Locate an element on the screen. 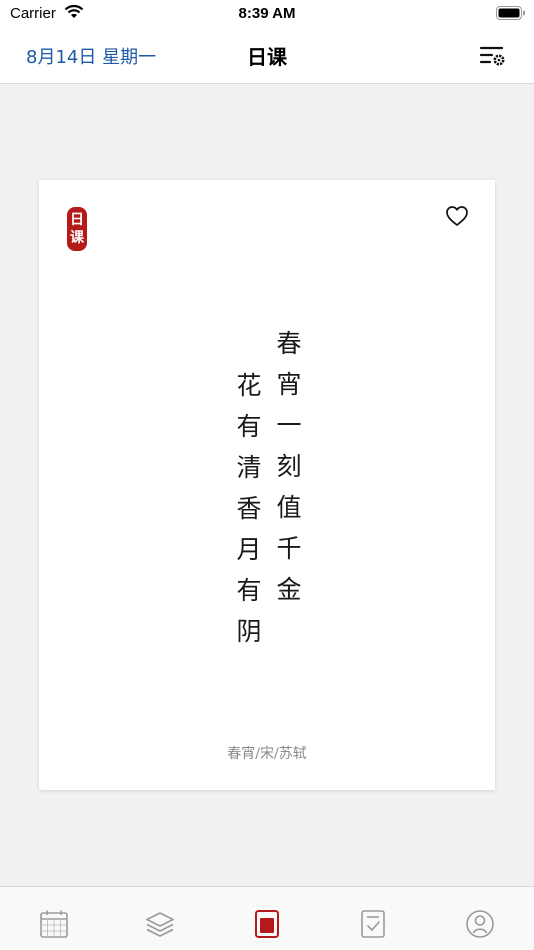 Image resolution: width=534 pixels, height=950 pixels. calendar-icon is located at coordinates (54, 924).